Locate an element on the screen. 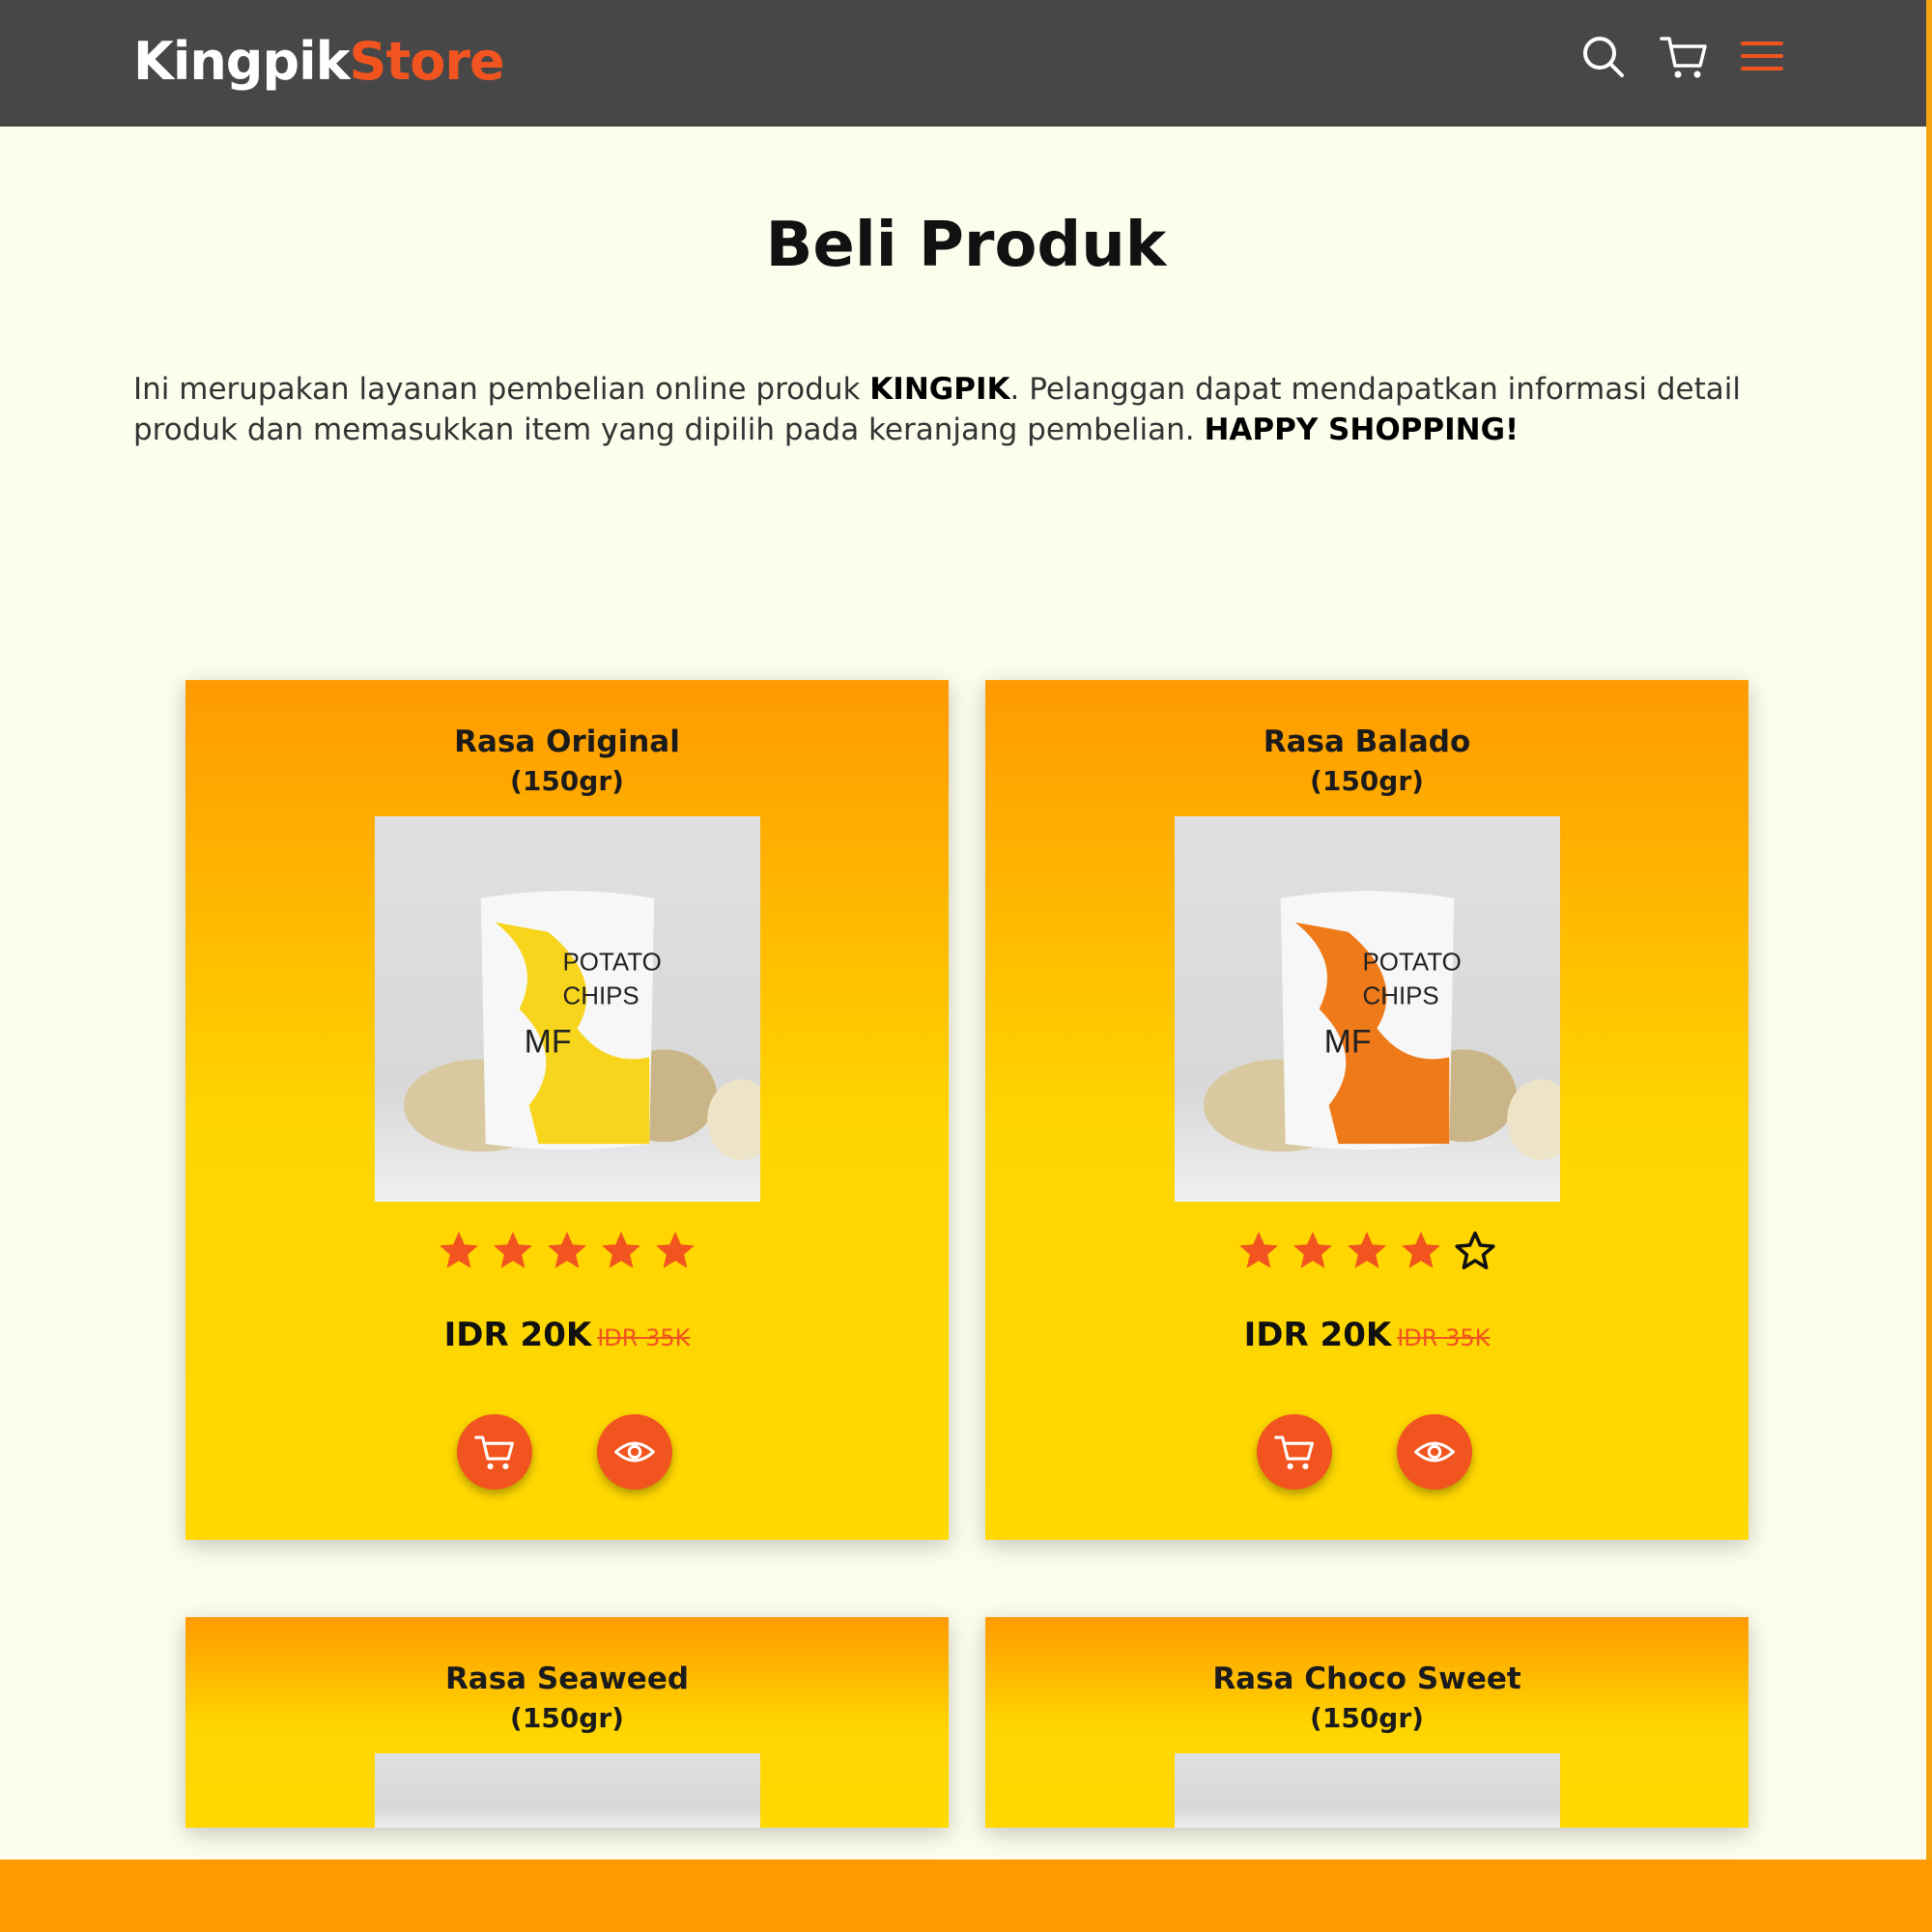 This screenshot has height=1932, width=1932. footer-bar is located at coordinates (966, 1896).